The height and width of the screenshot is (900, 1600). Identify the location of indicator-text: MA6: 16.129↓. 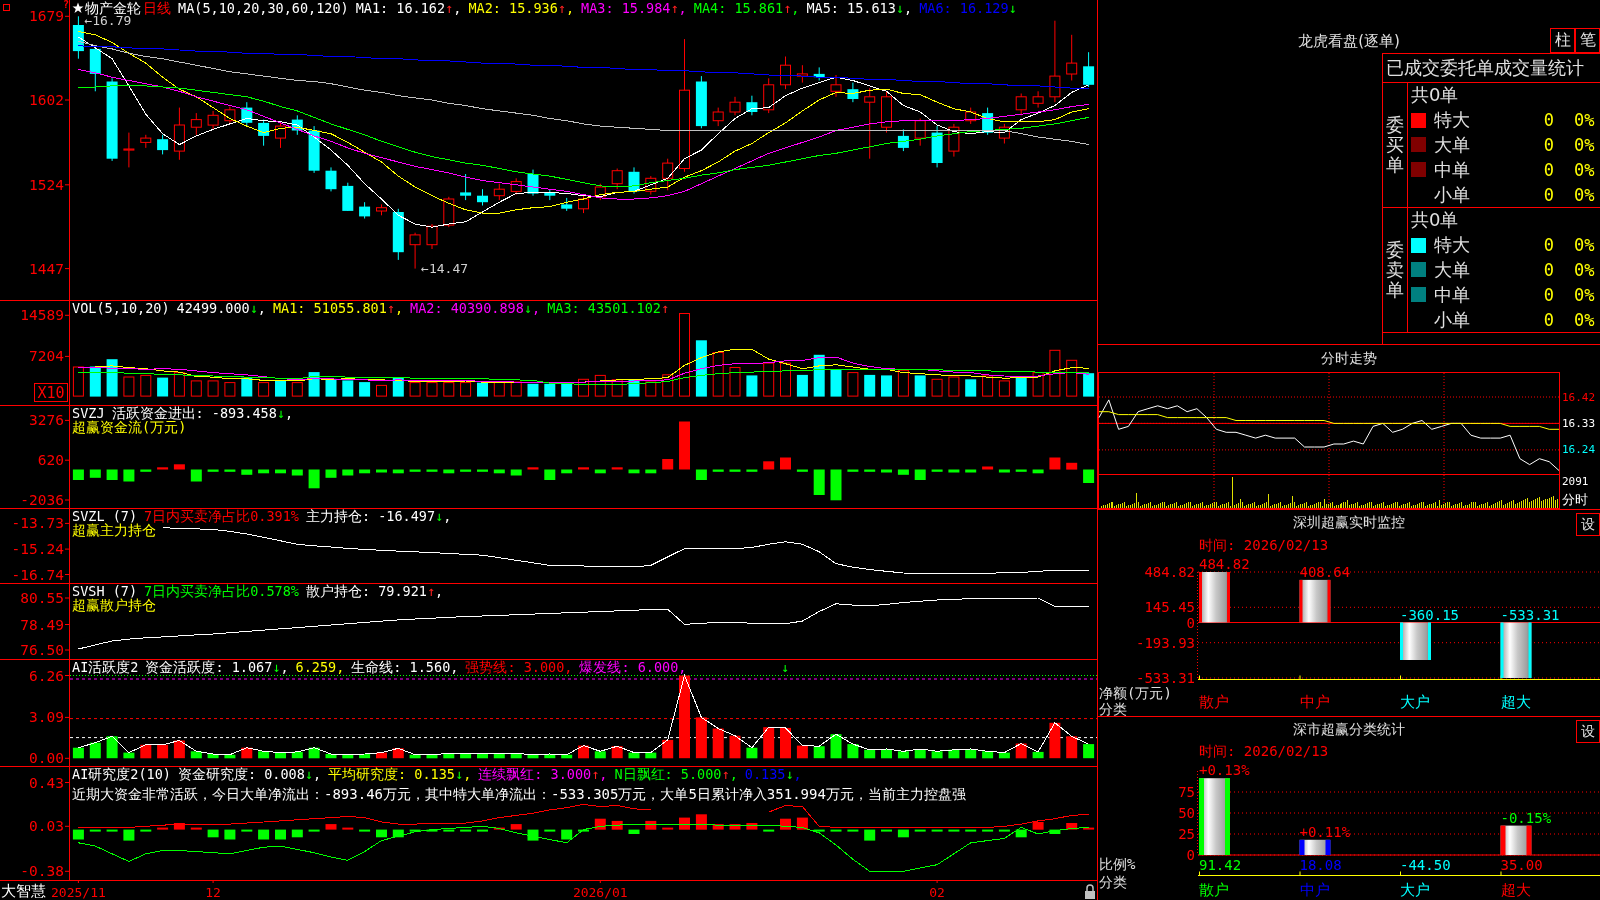
(968, 8).